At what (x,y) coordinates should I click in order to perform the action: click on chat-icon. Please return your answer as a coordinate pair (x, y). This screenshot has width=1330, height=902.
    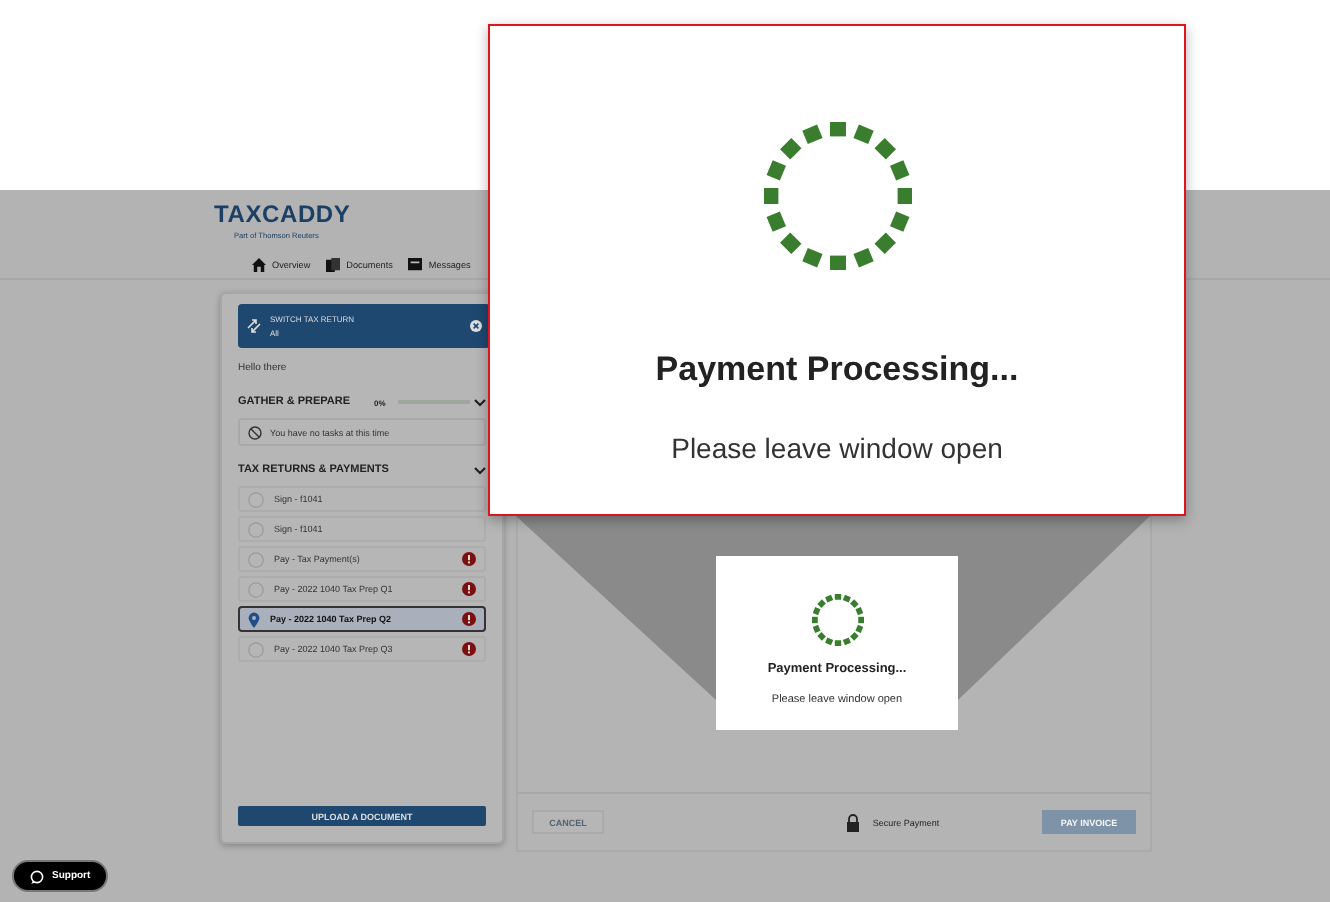
    Looking at the image, I should click on (37, 876).